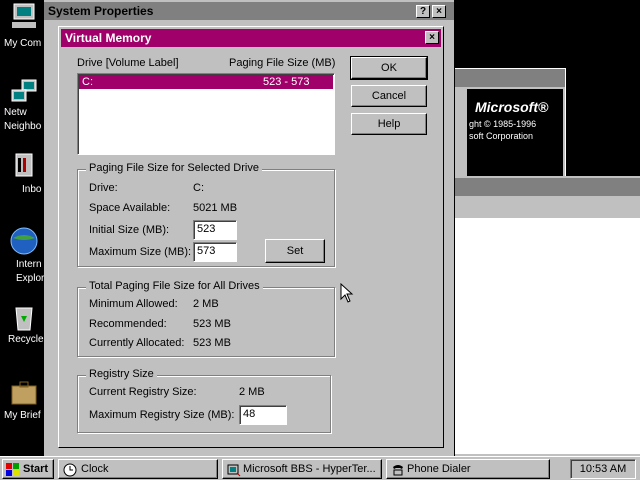 Image resolution: width=640 pixels, height=480 pixels. Describe the element at coordinates (24, 17) in the screenshot. I see `my-computer-icon` at that location.